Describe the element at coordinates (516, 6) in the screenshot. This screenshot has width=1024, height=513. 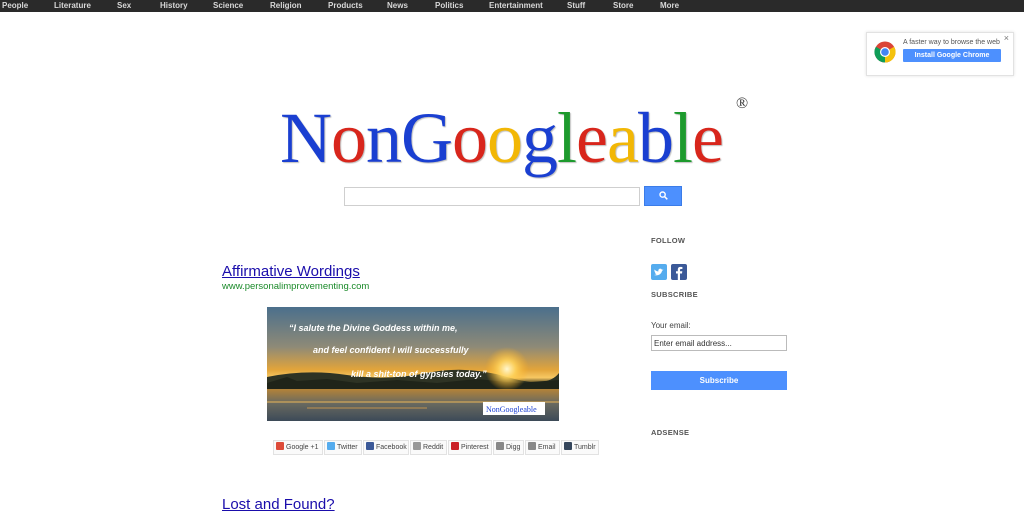
I see `nav-item-entertainment: Entertainment` at that location.